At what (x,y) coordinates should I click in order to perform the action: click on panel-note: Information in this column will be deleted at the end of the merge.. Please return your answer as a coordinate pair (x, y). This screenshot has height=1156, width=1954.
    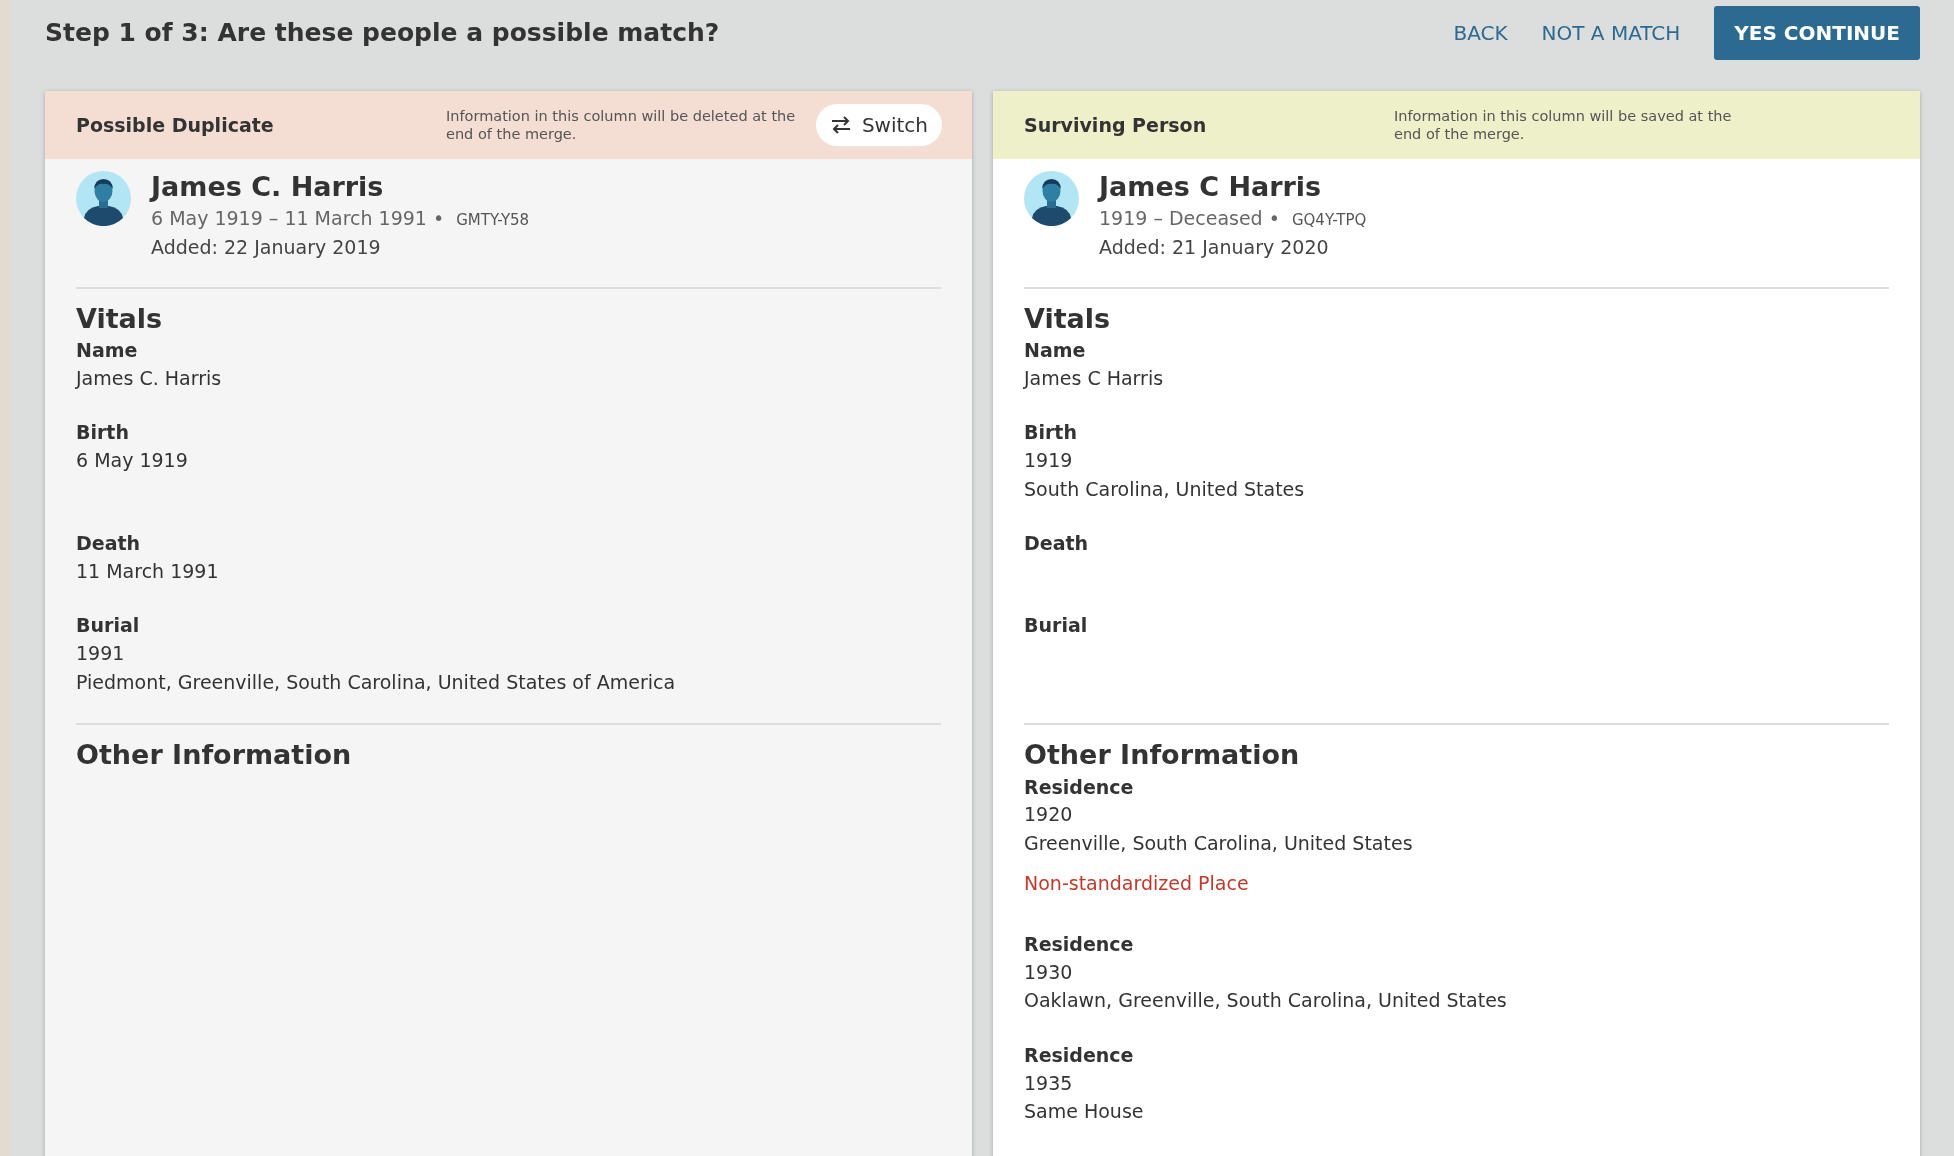
    Looking at the image, I should click on (621, 125).